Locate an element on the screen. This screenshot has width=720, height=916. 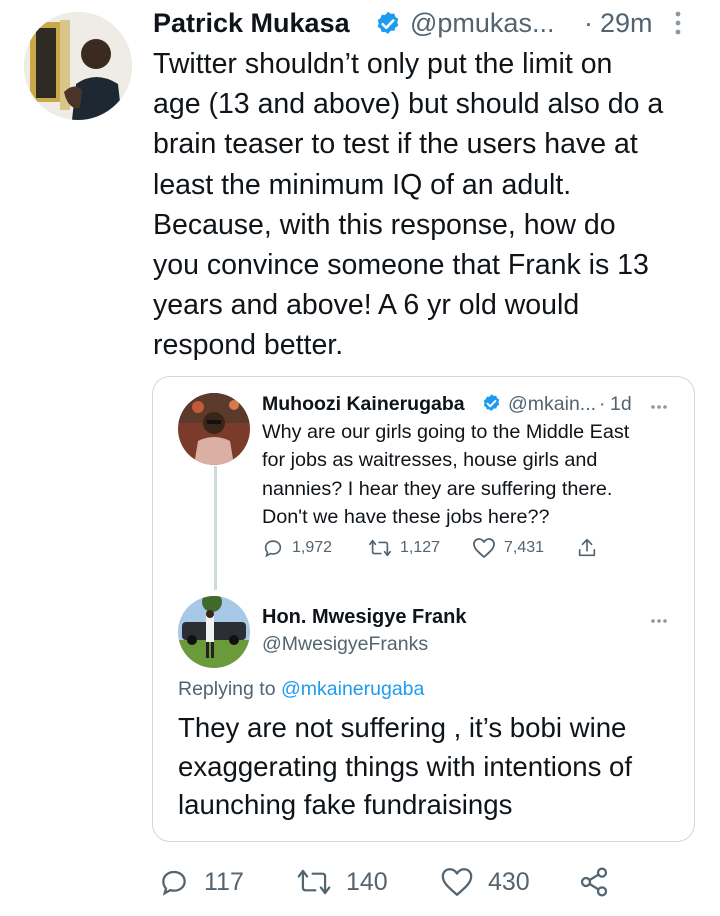
quoted-reply-action: 1,972 is located at coordinates (297, 548).